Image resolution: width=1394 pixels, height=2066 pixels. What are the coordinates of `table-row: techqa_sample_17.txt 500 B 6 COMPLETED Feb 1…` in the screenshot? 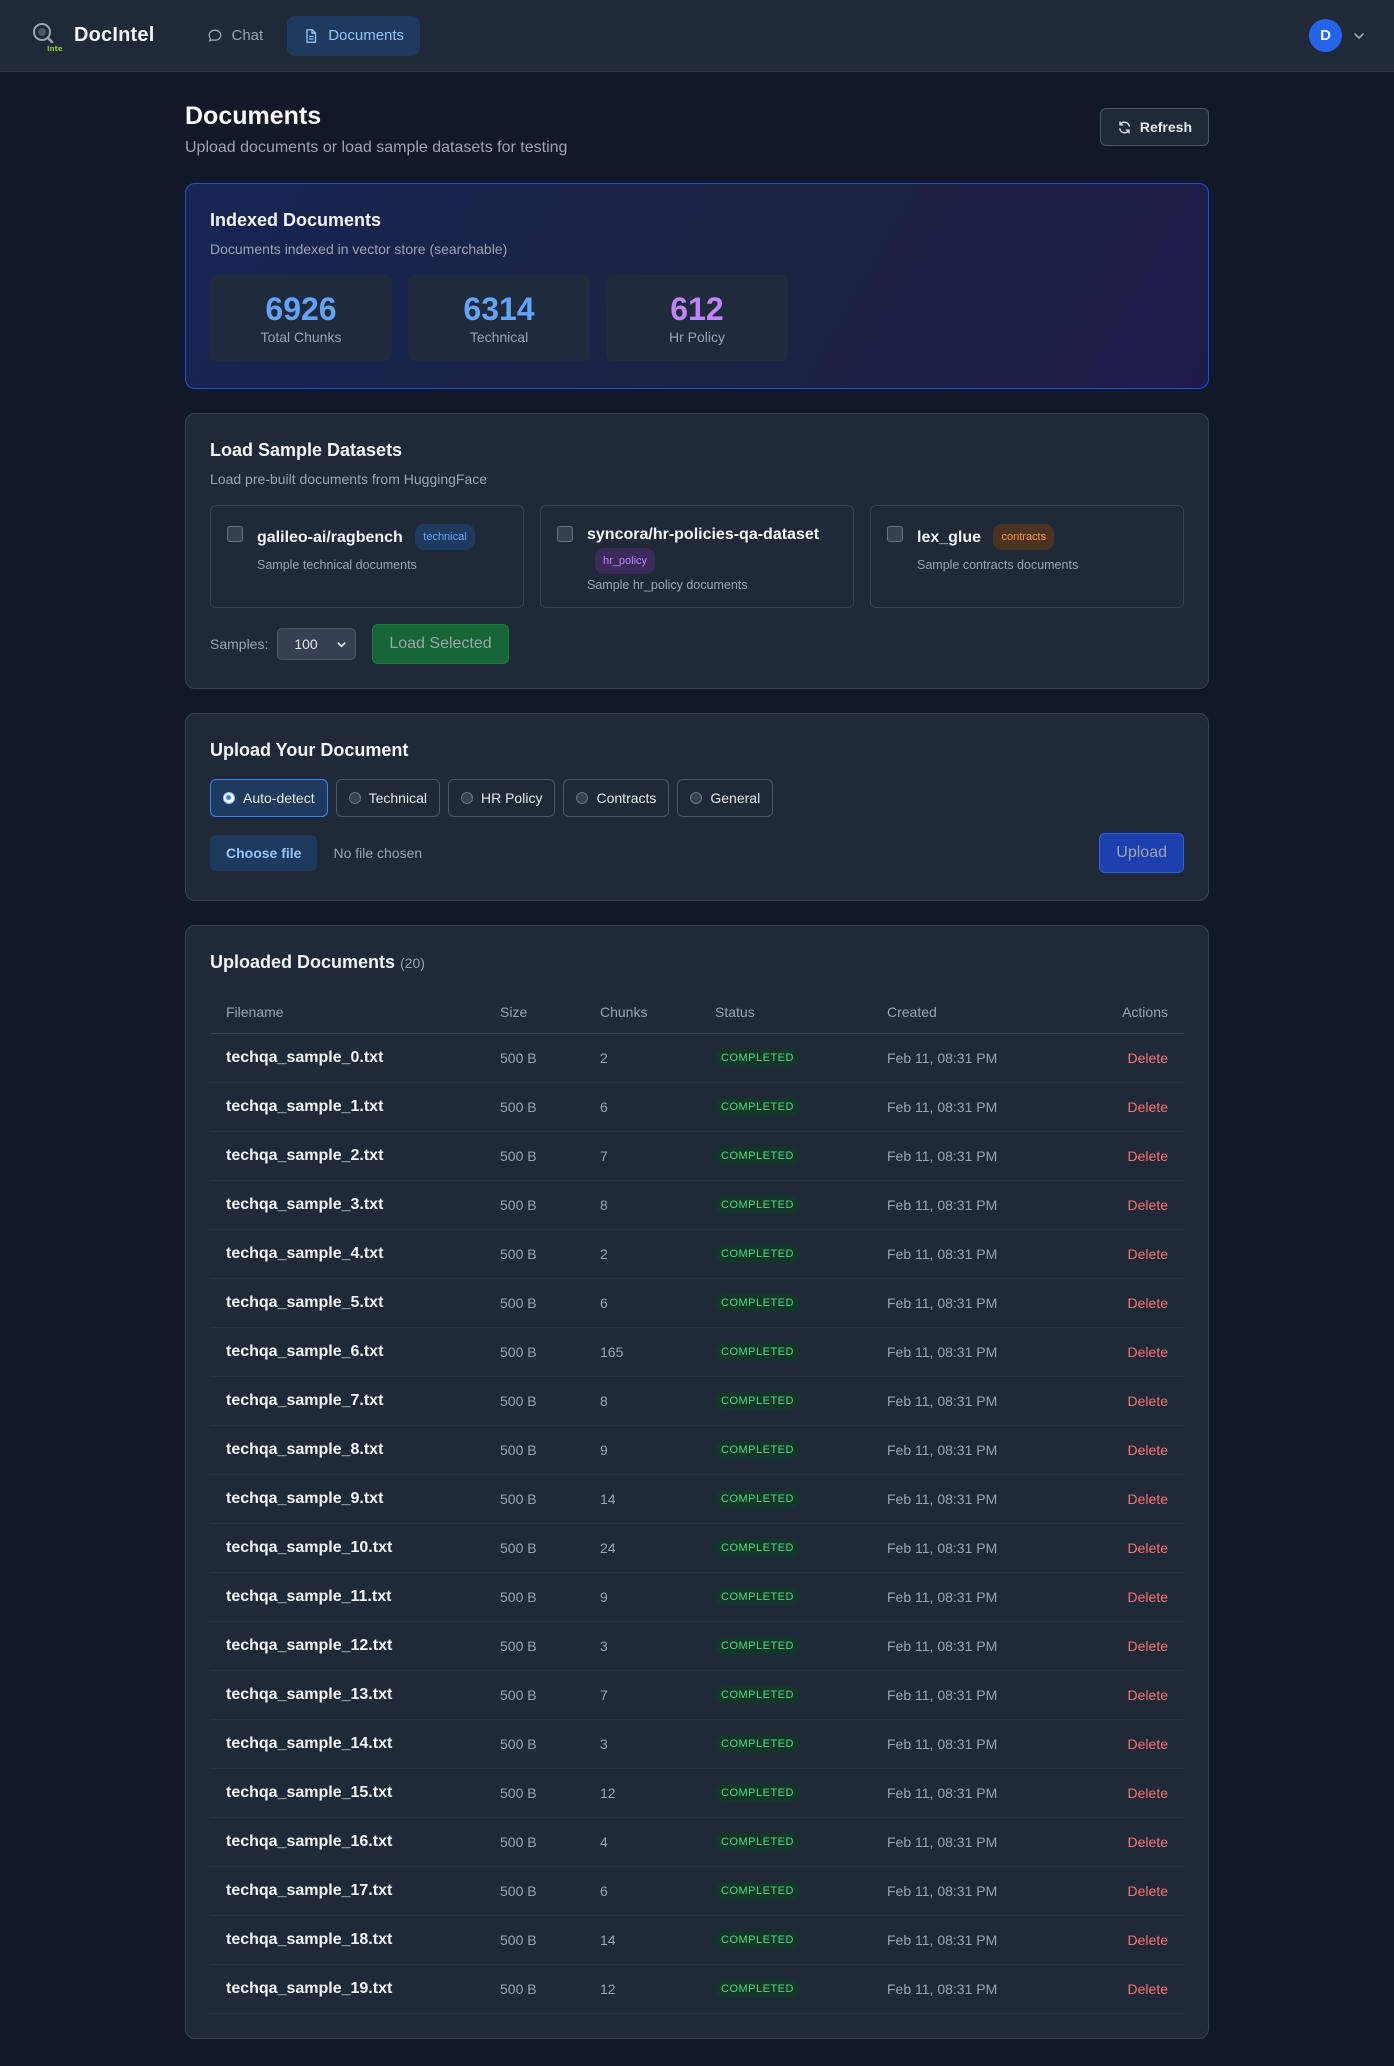 It's located at (697, 1891).